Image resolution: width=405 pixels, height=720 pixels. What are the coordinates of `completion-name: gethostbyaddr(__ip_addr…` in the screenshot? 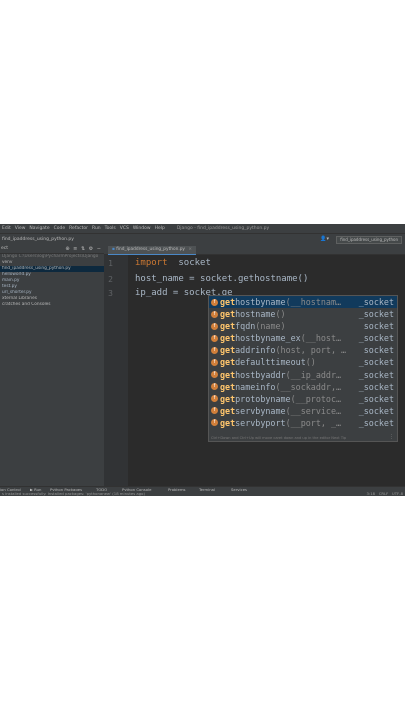 It's located at (280, 375).